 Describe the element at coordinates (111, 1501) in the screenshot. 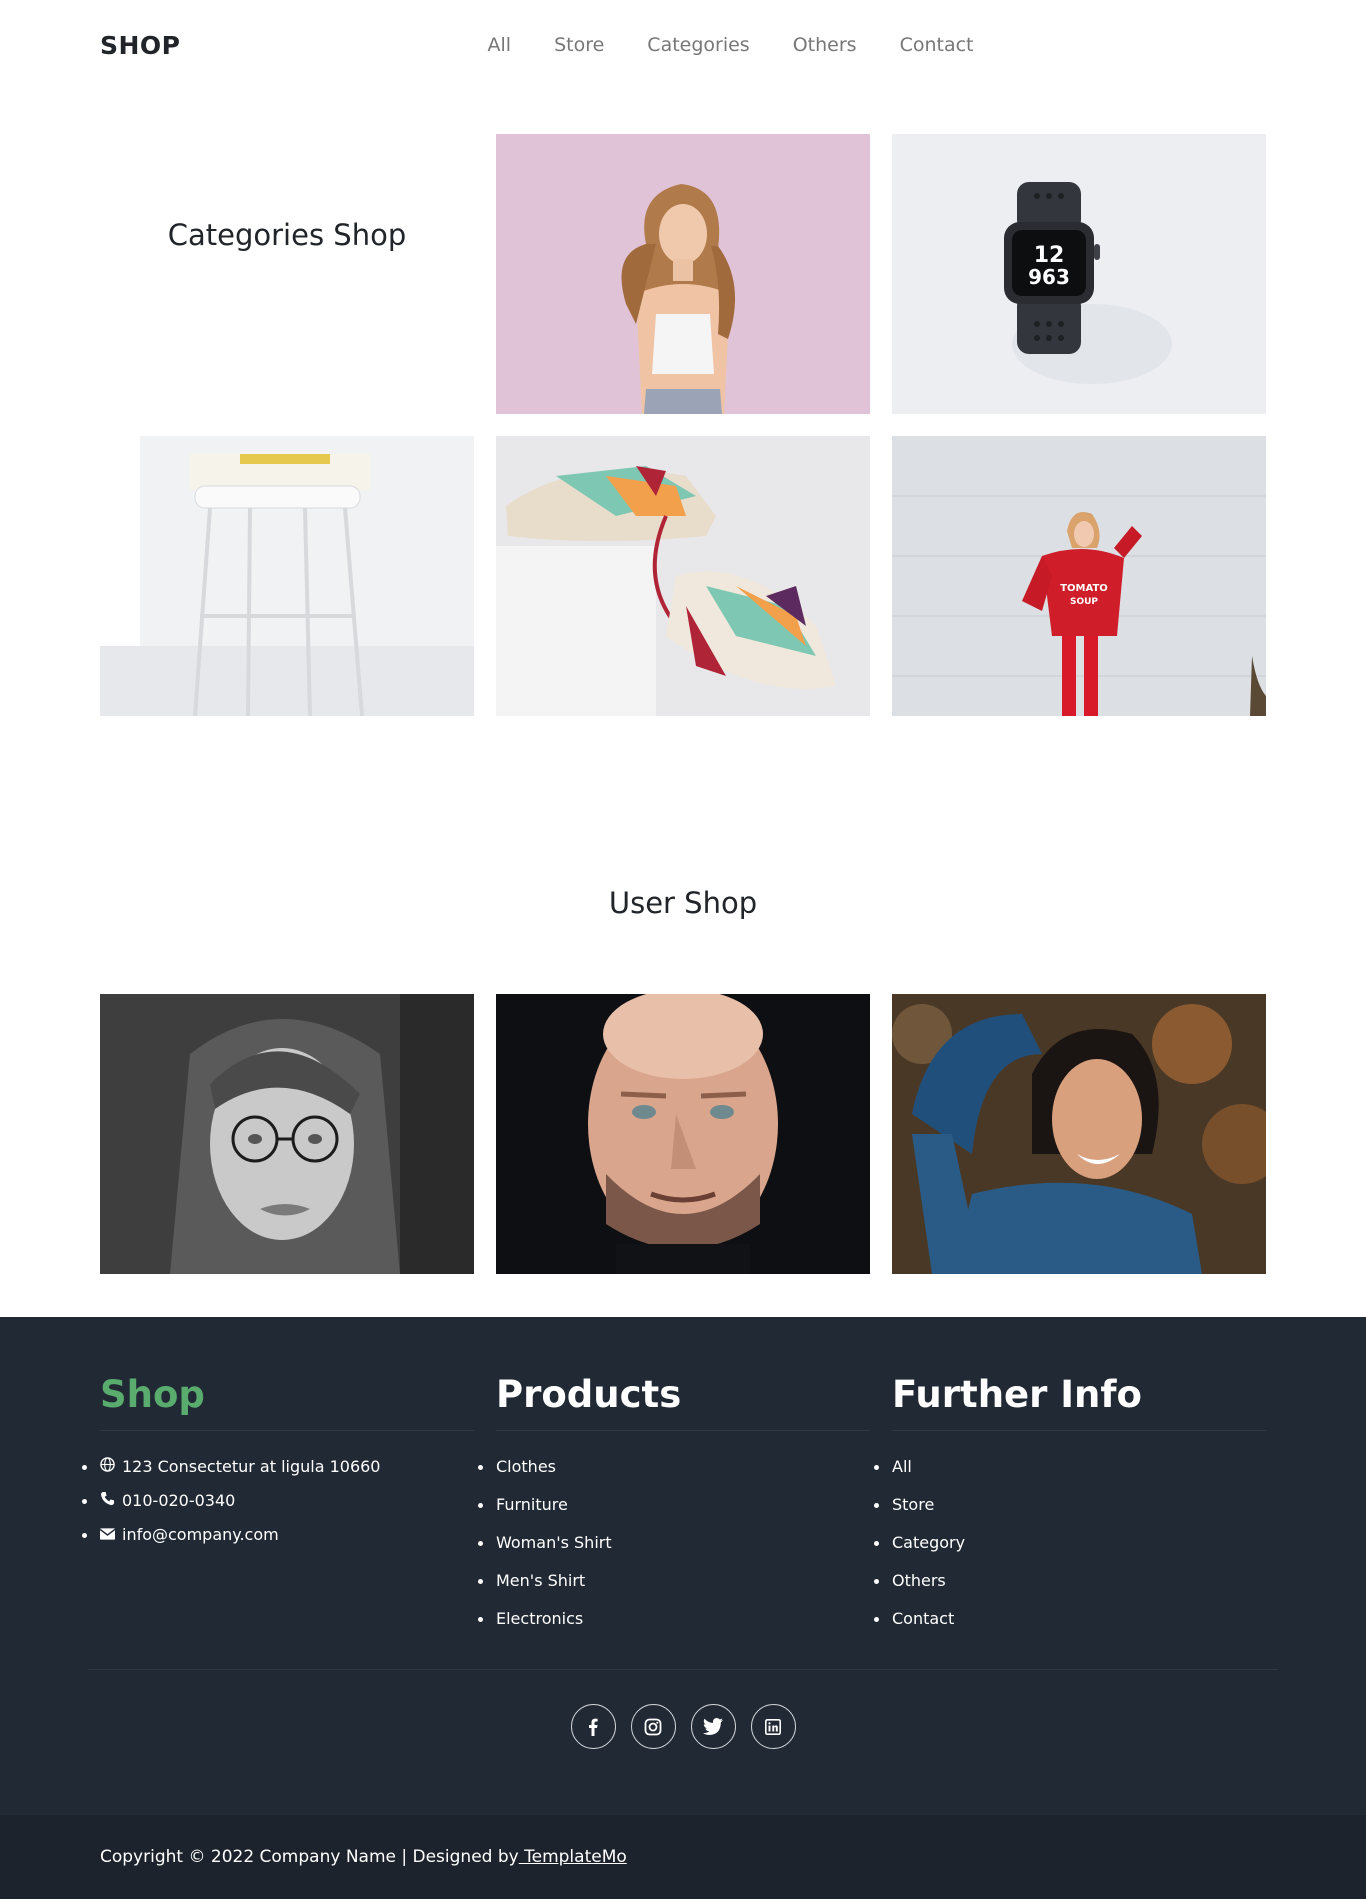

I see `phone-icon` at that location.